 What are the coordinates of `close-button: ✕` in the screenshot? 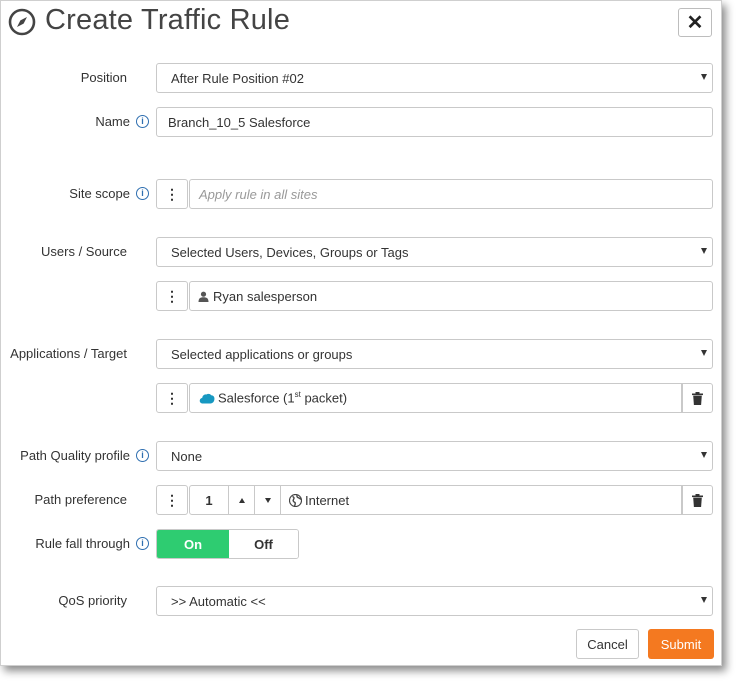 It's located at (695, 22).